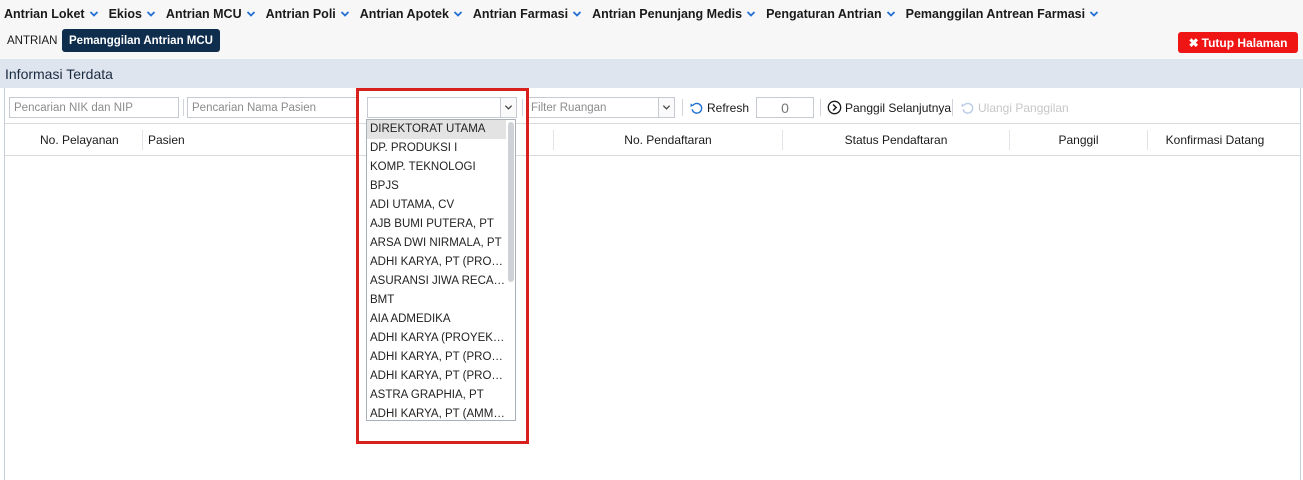 The width and height of the screenshot is (1303, 480). Describe the element at coordinates (300, 14) in the screenshot. I see `nav-label: Antrian Poli` at that location.